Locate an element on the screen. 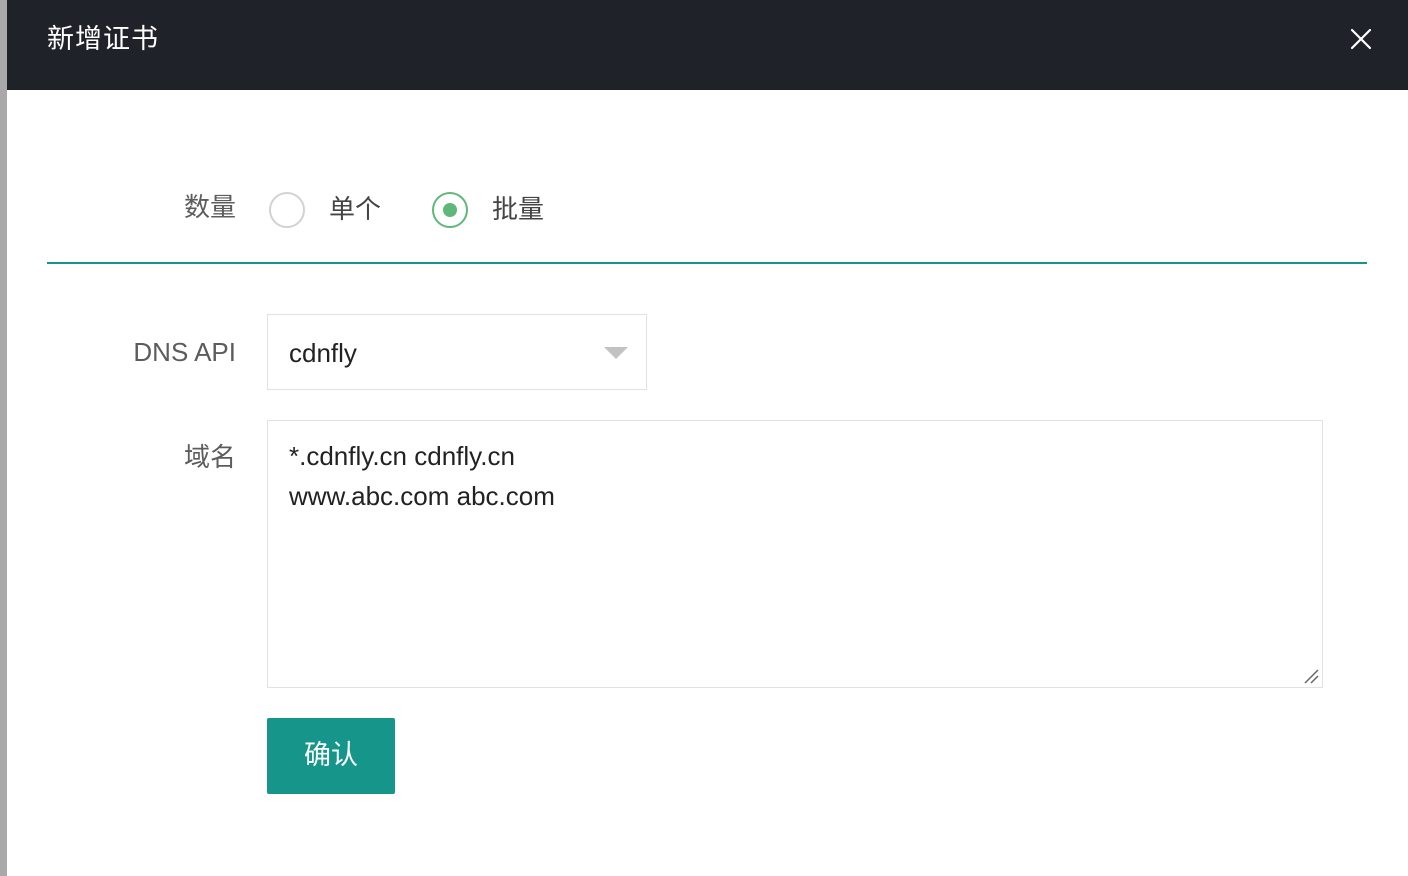  radio-batch-circle is located at coordinates (450, 210).